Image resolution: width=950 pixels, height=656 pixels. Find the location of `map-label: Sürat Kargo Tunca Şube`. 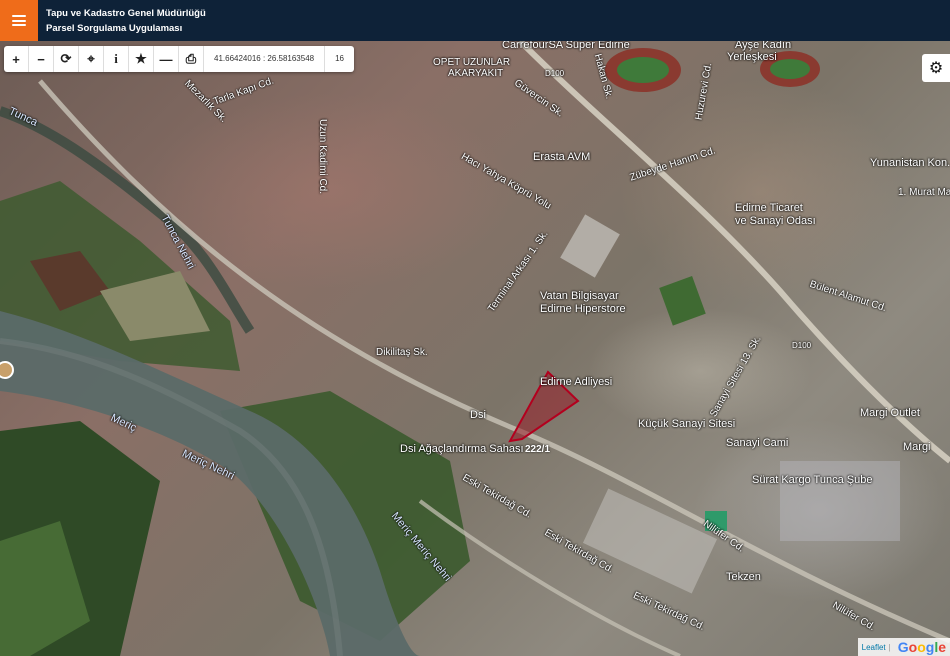

map-label: Sürat Kargo Tunca Şube is located at coordinates (812, 480).